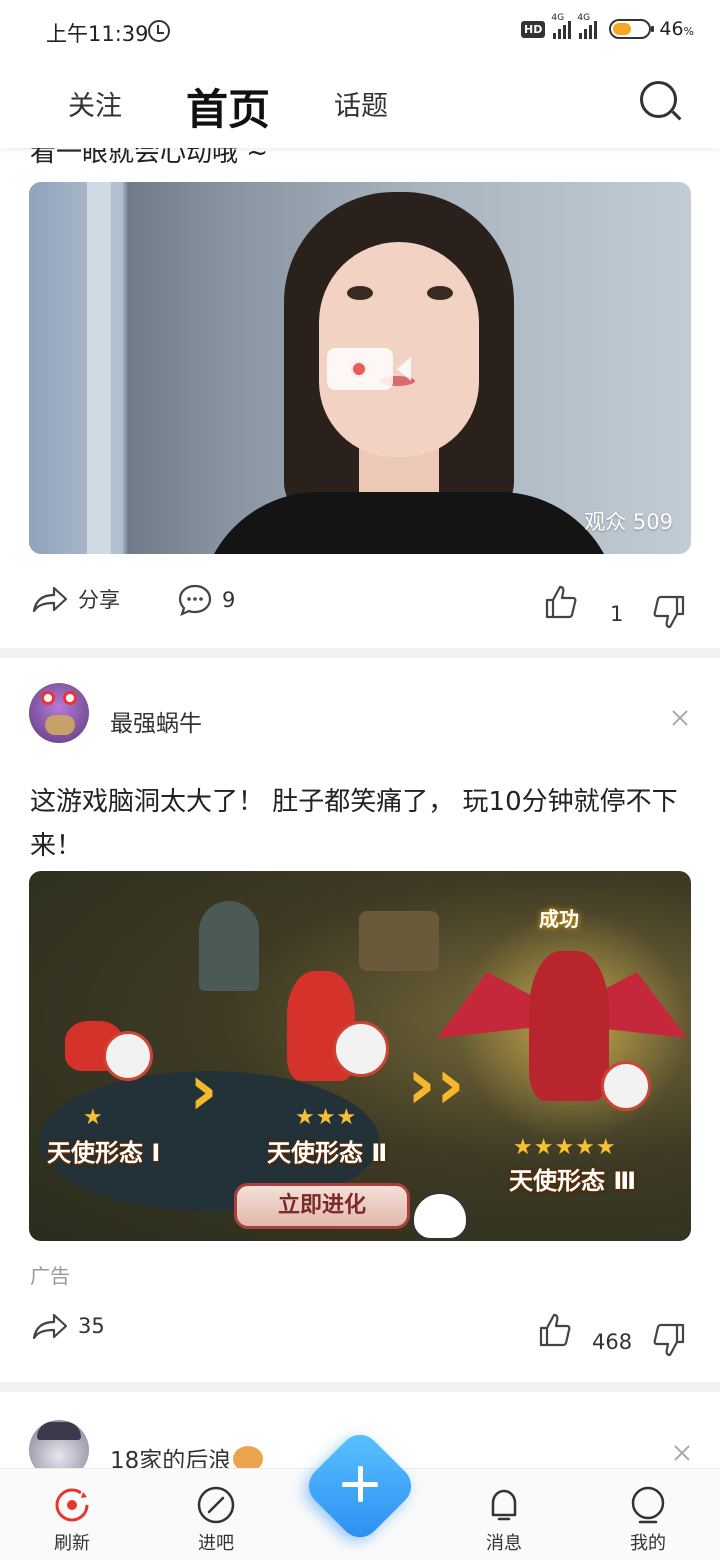 Image resolution: width=720 pixels, height=1560 pixels. I want to click on tab-home: 首页, so click(228, 106).